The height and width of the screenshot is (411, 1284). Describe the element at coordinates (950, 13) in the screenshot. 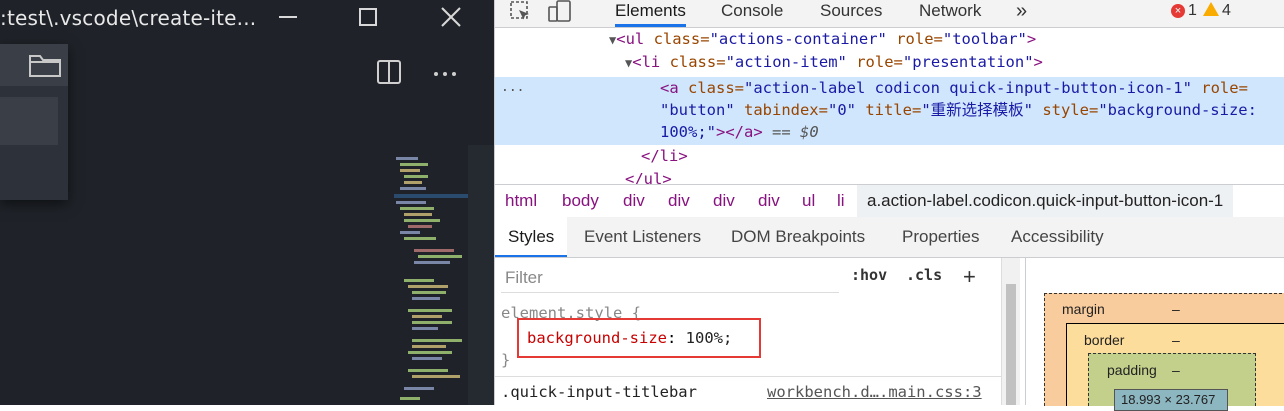

I see `tab-network: Network` at that location.